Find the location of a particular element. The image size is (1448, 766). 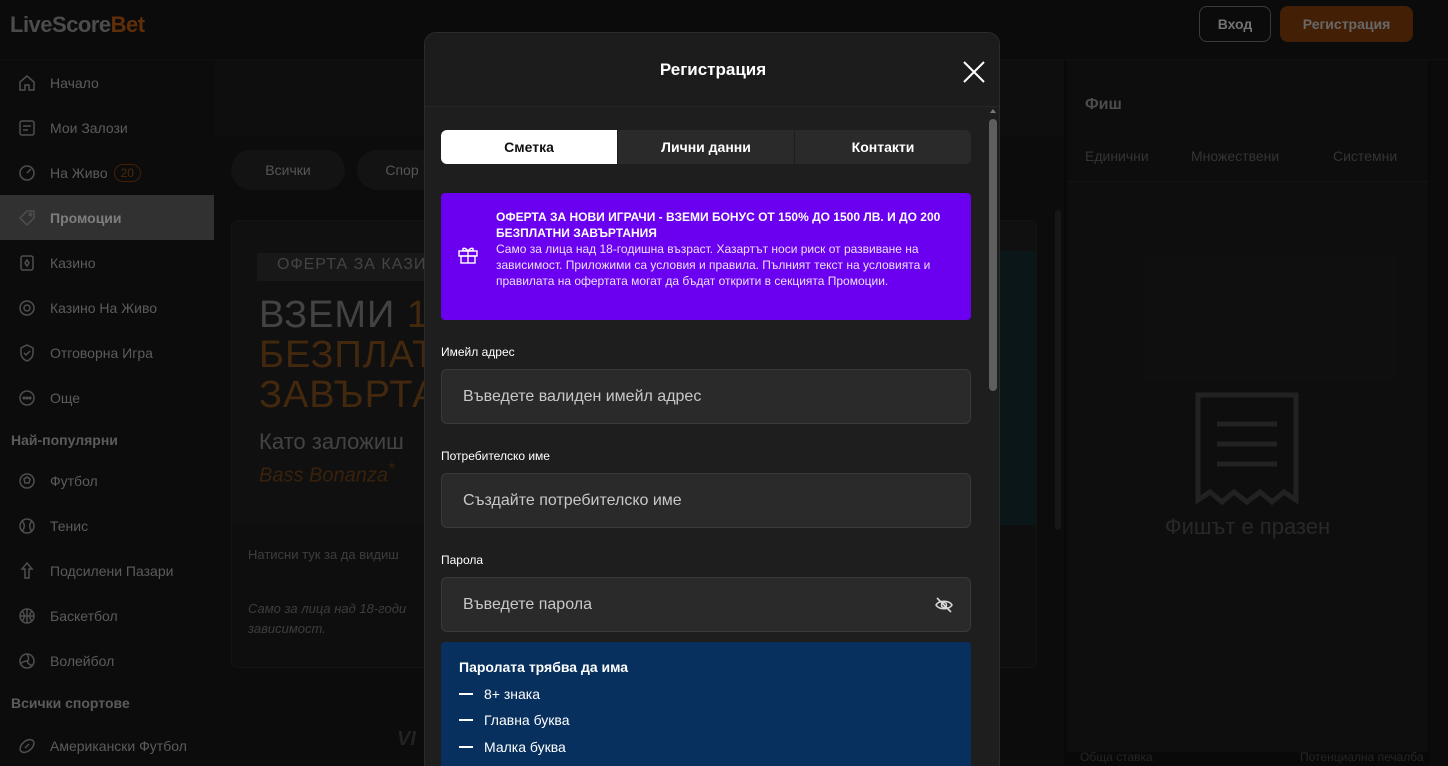

email-field-box is located at coordinates (706, 396).